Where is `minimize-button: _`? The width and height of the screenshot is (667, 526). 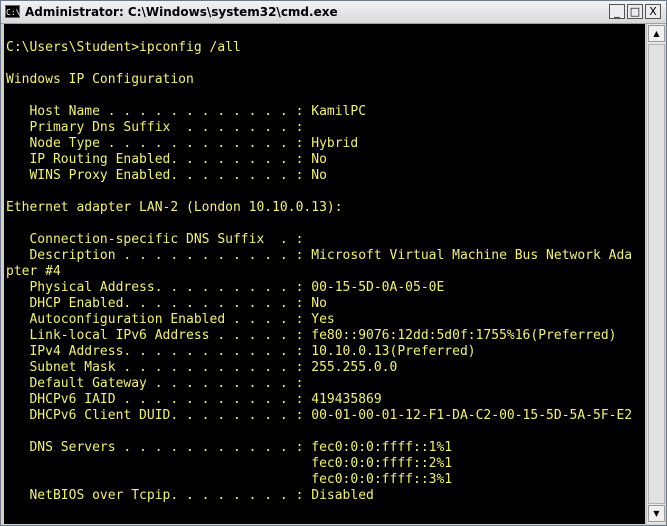 minimize-button: _ is located at coordinates (617, 11).